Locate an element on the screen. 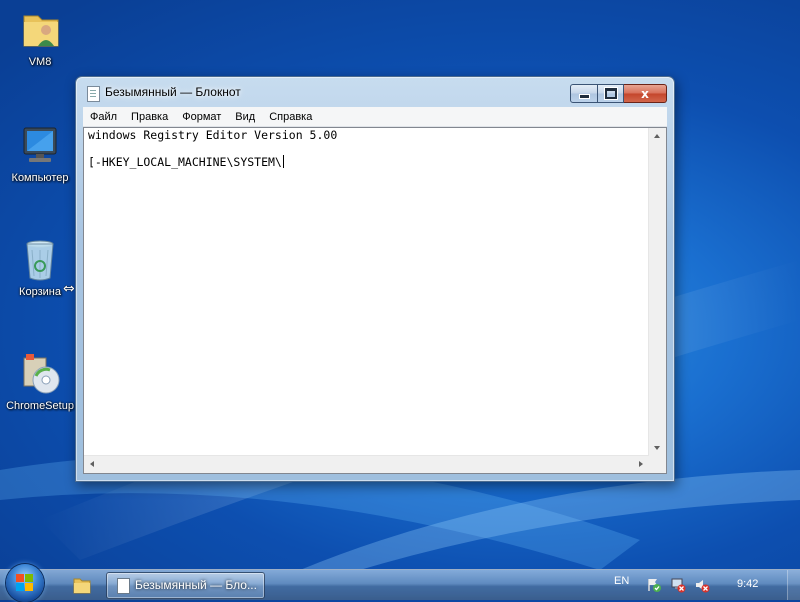 This screenshot has height=602, width=800. minimize-button is located at coordinates (584, 93).